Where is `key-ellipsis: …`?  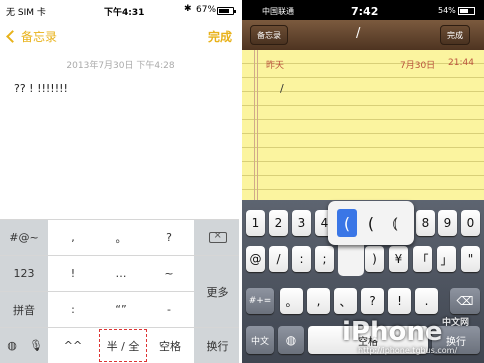 key-ellipsis: … is located at coordinates (121, 273).